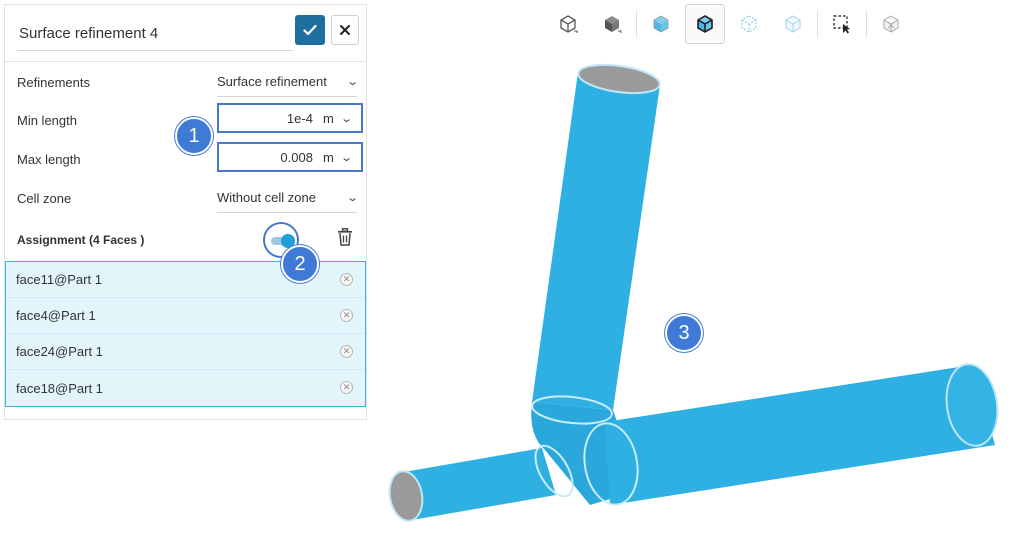 This screenshot has width=1024, height=539. I want to click on max-length-value: 0.008, so click(296, 157).